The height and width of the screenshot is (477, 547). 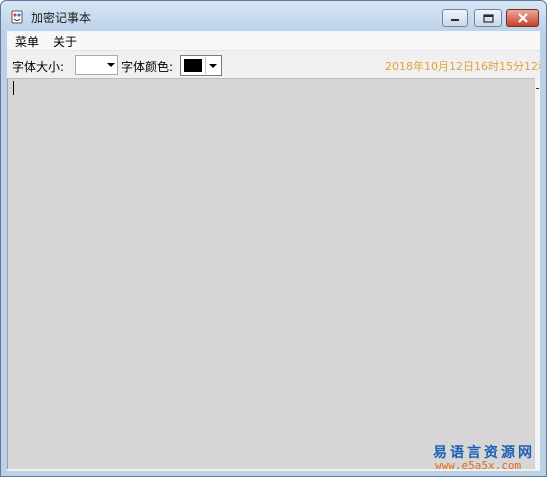 What do you see at coordinates (273, 65) in the screenshot?
I see `toolbar: 字体大小: 字体颜色: 2018年10月12日16时15分12秒` at bounding box center [273, 65].